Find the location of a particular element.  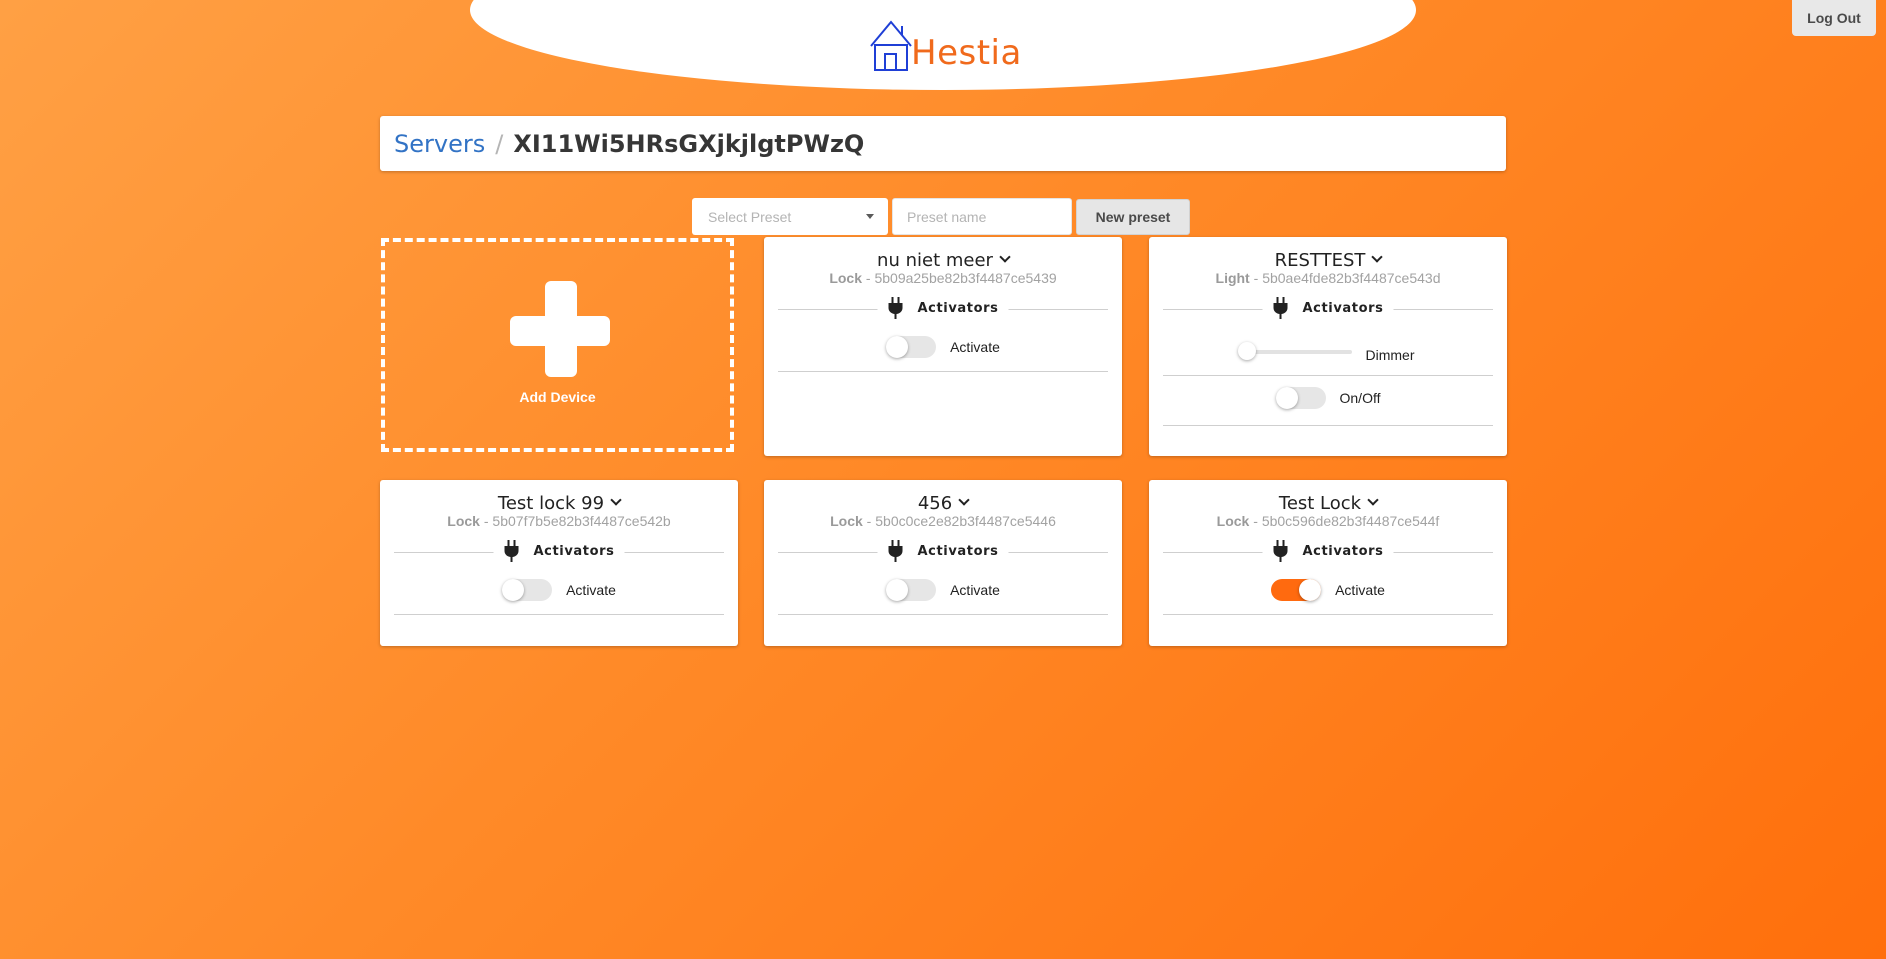

hestia-logo: Hestia is located at coordinates (945, 44).